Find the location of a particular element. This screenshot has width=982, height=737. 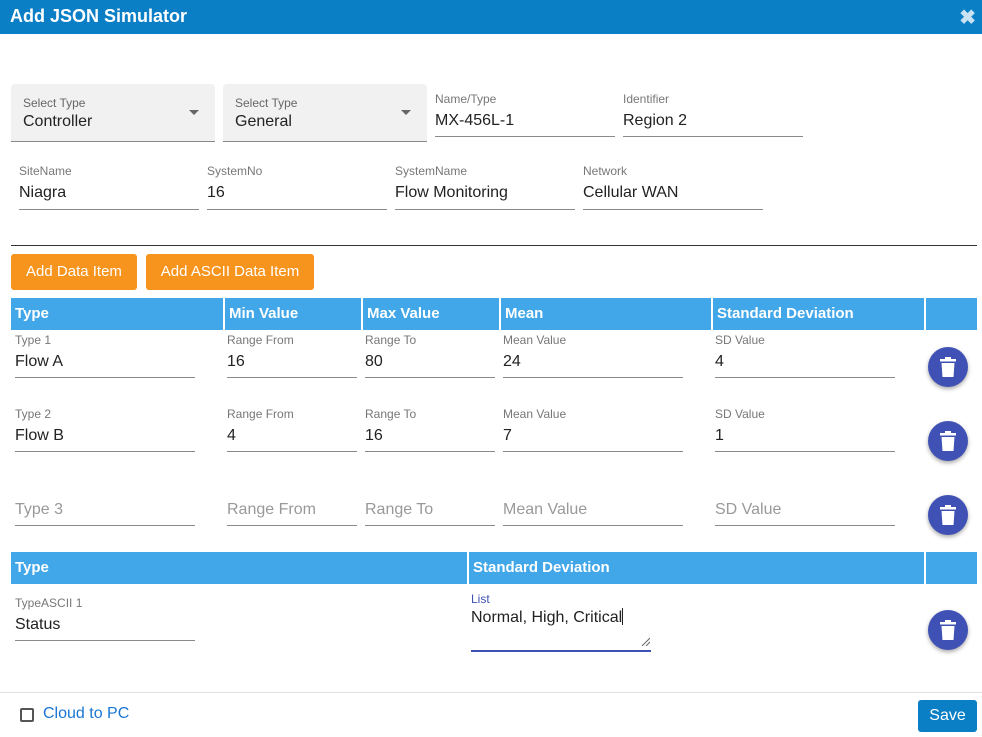

system-name-field: SystemName Flow Monitoring is located at coordinates (485, 186).